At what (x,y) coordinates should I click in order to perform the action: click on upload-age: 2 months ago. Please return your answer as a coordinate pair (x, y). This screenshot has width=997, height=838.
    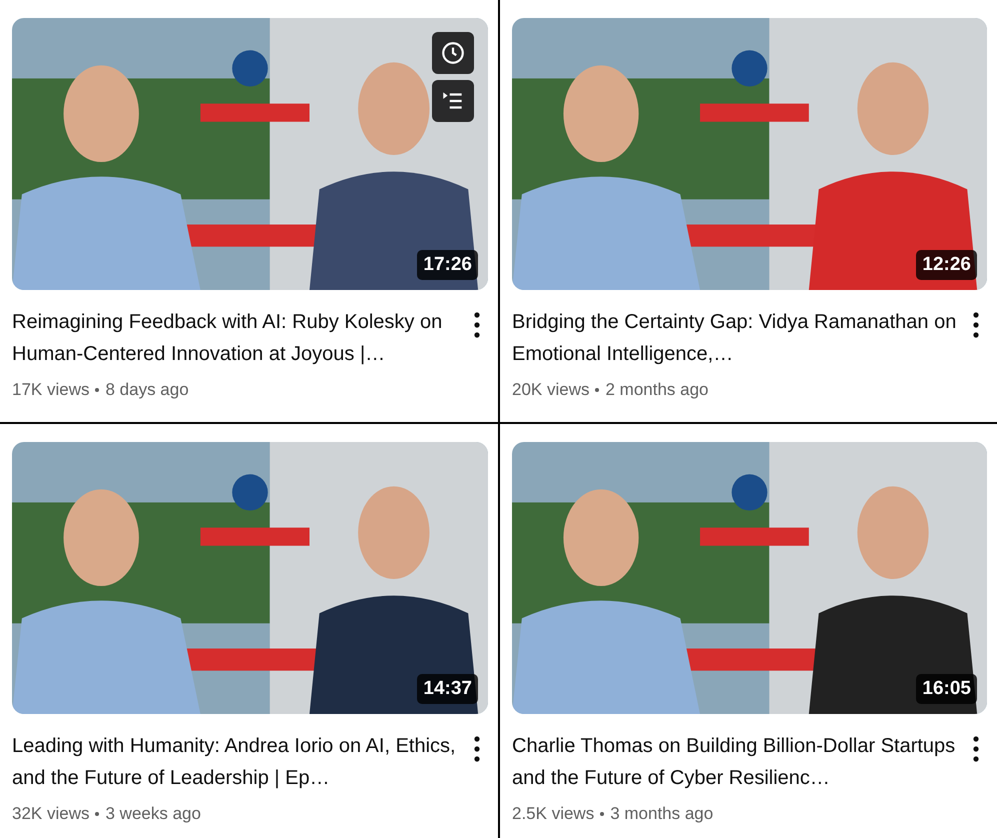
    Looking at the image, I should click on (656, 390).